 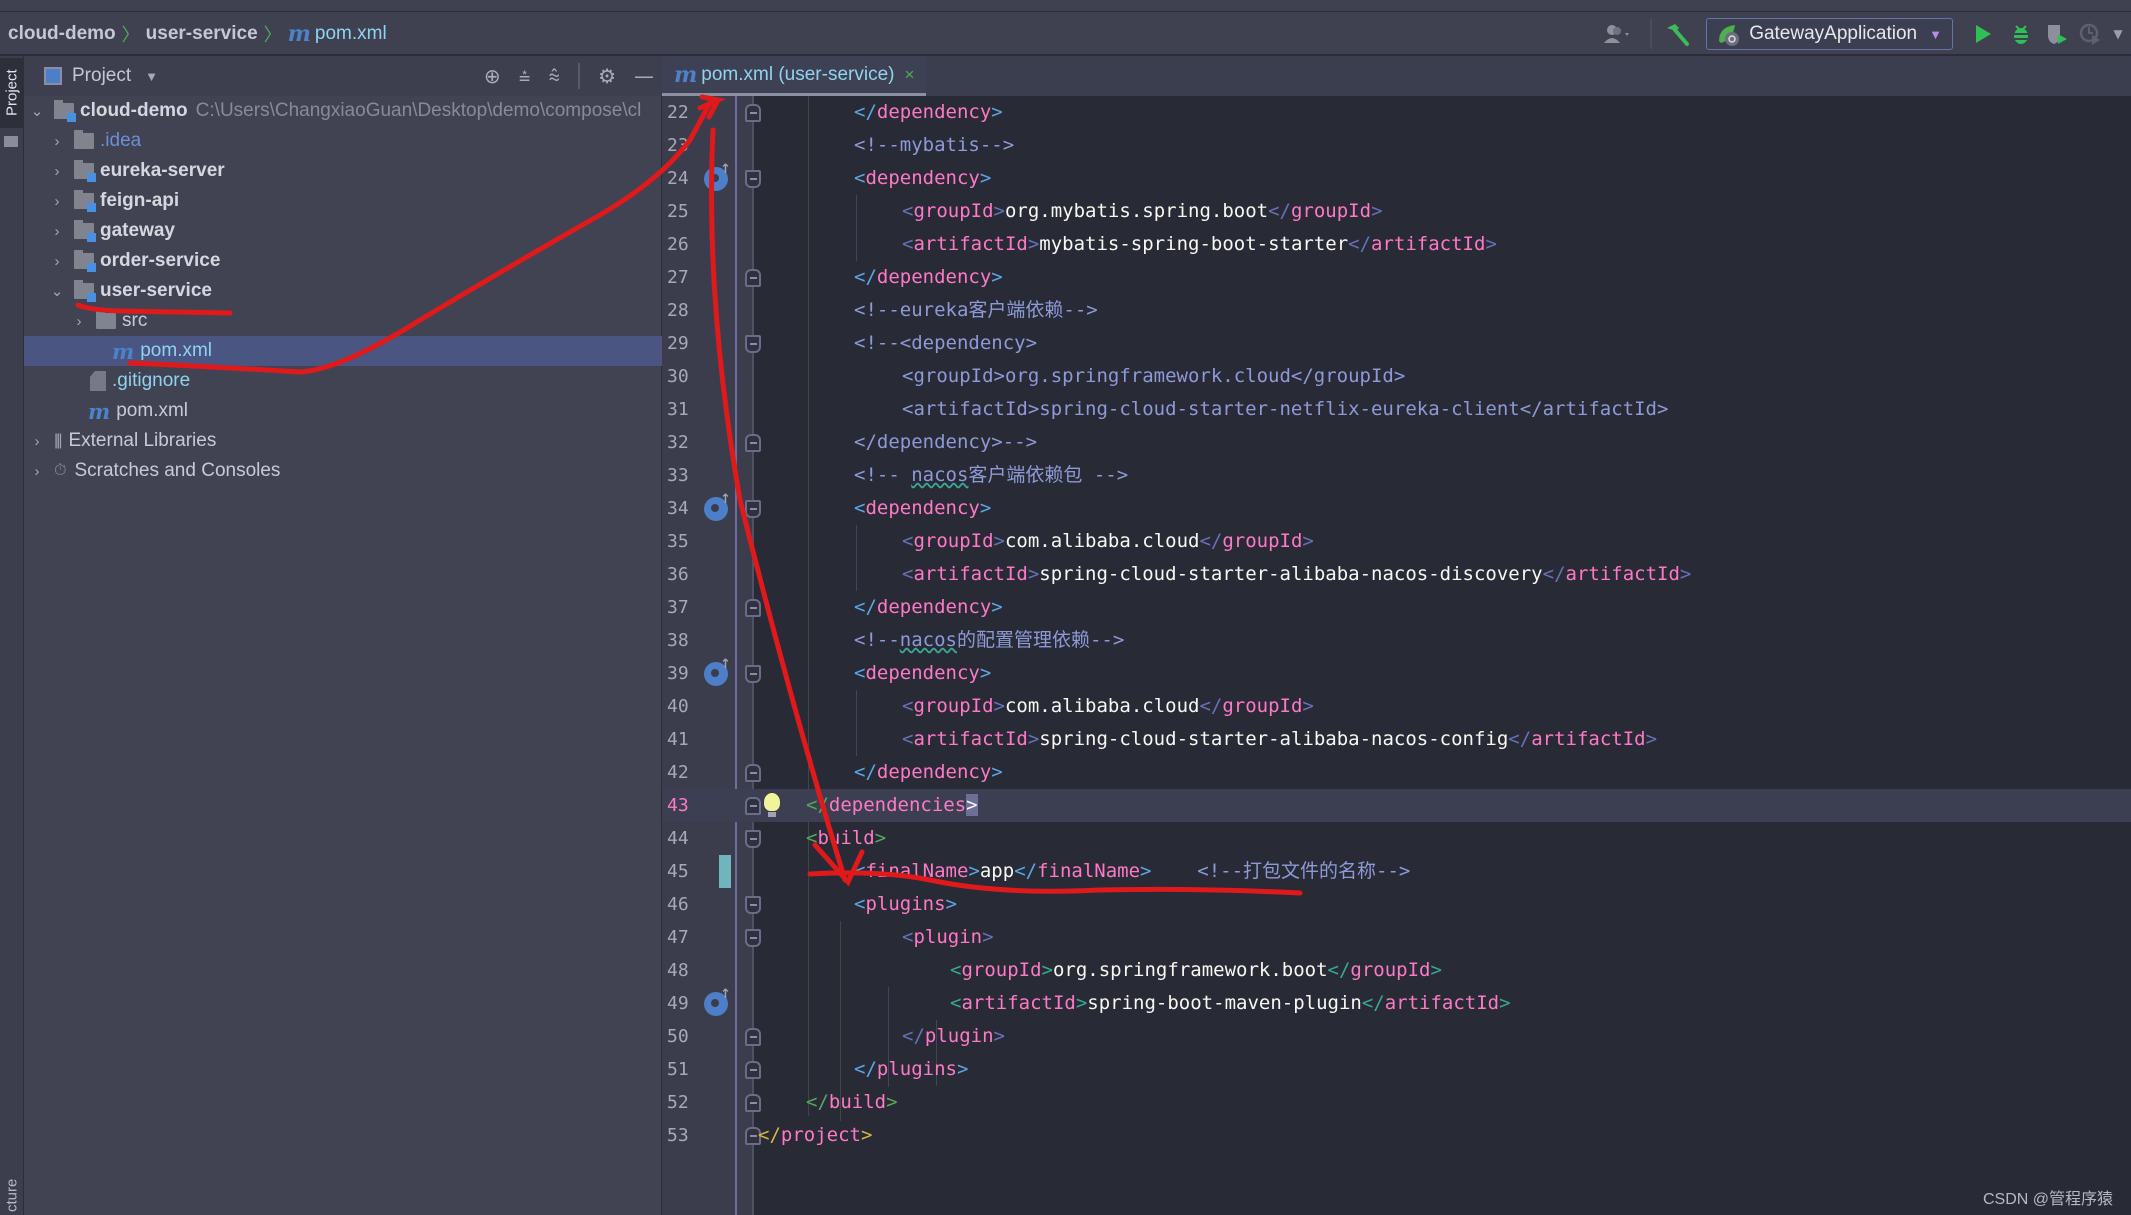 What do you see at coordinates (1396, 772) in the screenshot?
I see `code-line: 42 </dependency>` at bounding box center [1396, 772].